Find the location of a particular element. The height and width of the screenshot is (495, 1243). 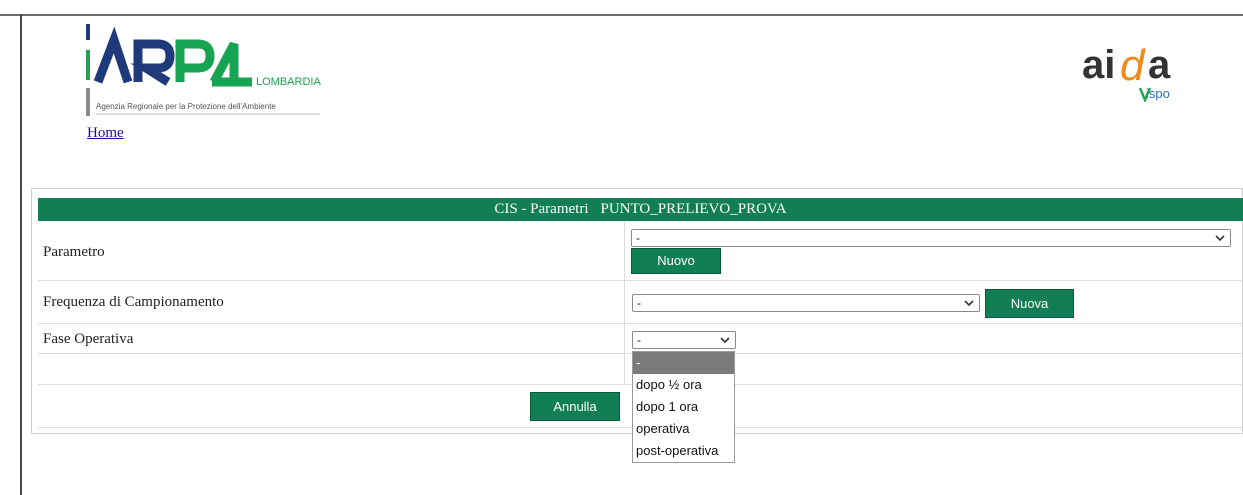

aida-logo: ai d a ispo is located at coordinates (1126, 71).